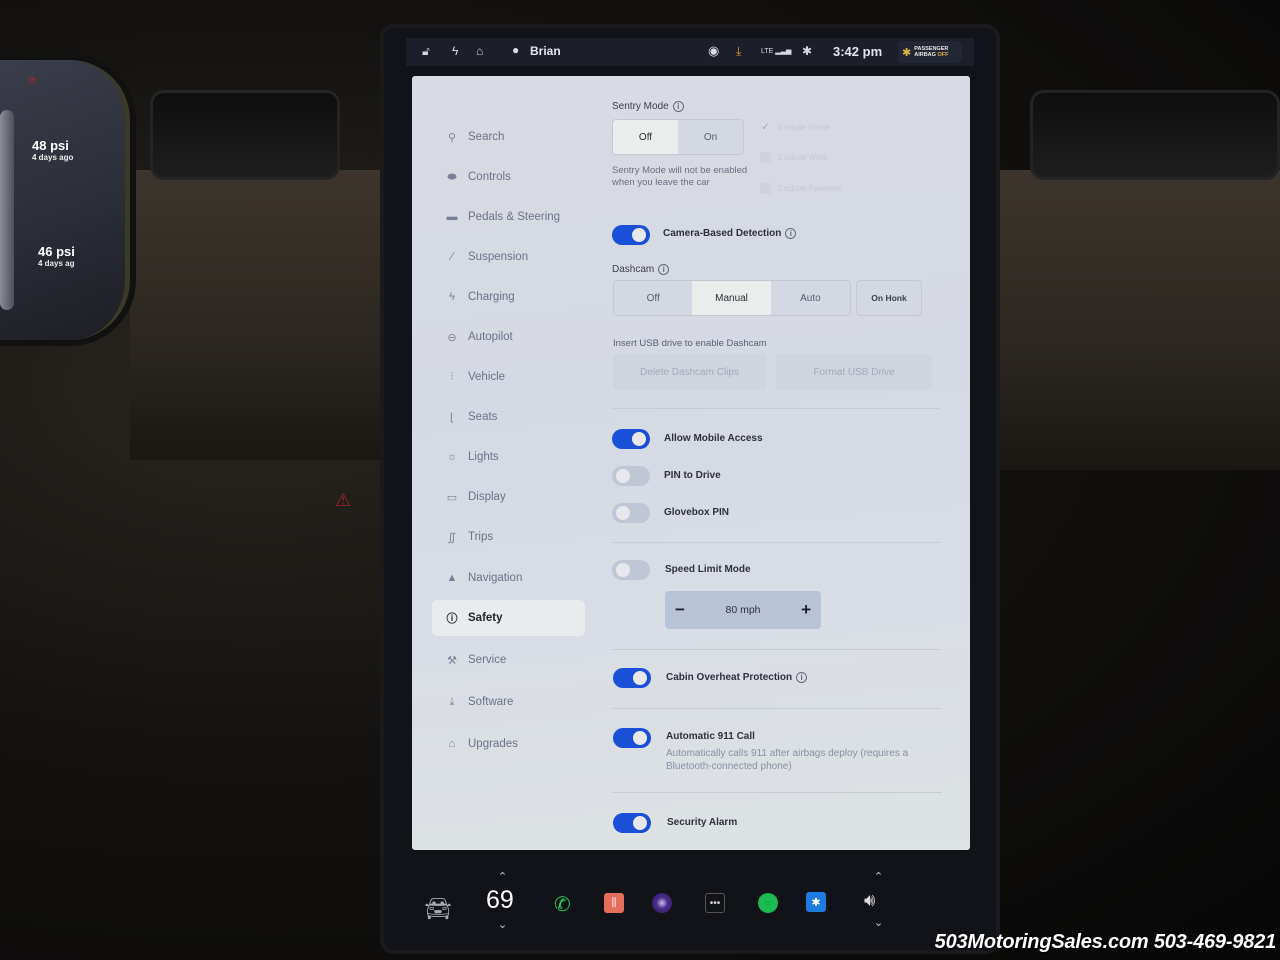  Describe the element at coordinates (614, 903) in the screenshot. I see `voice-memo-icon: ⫼` at that location.